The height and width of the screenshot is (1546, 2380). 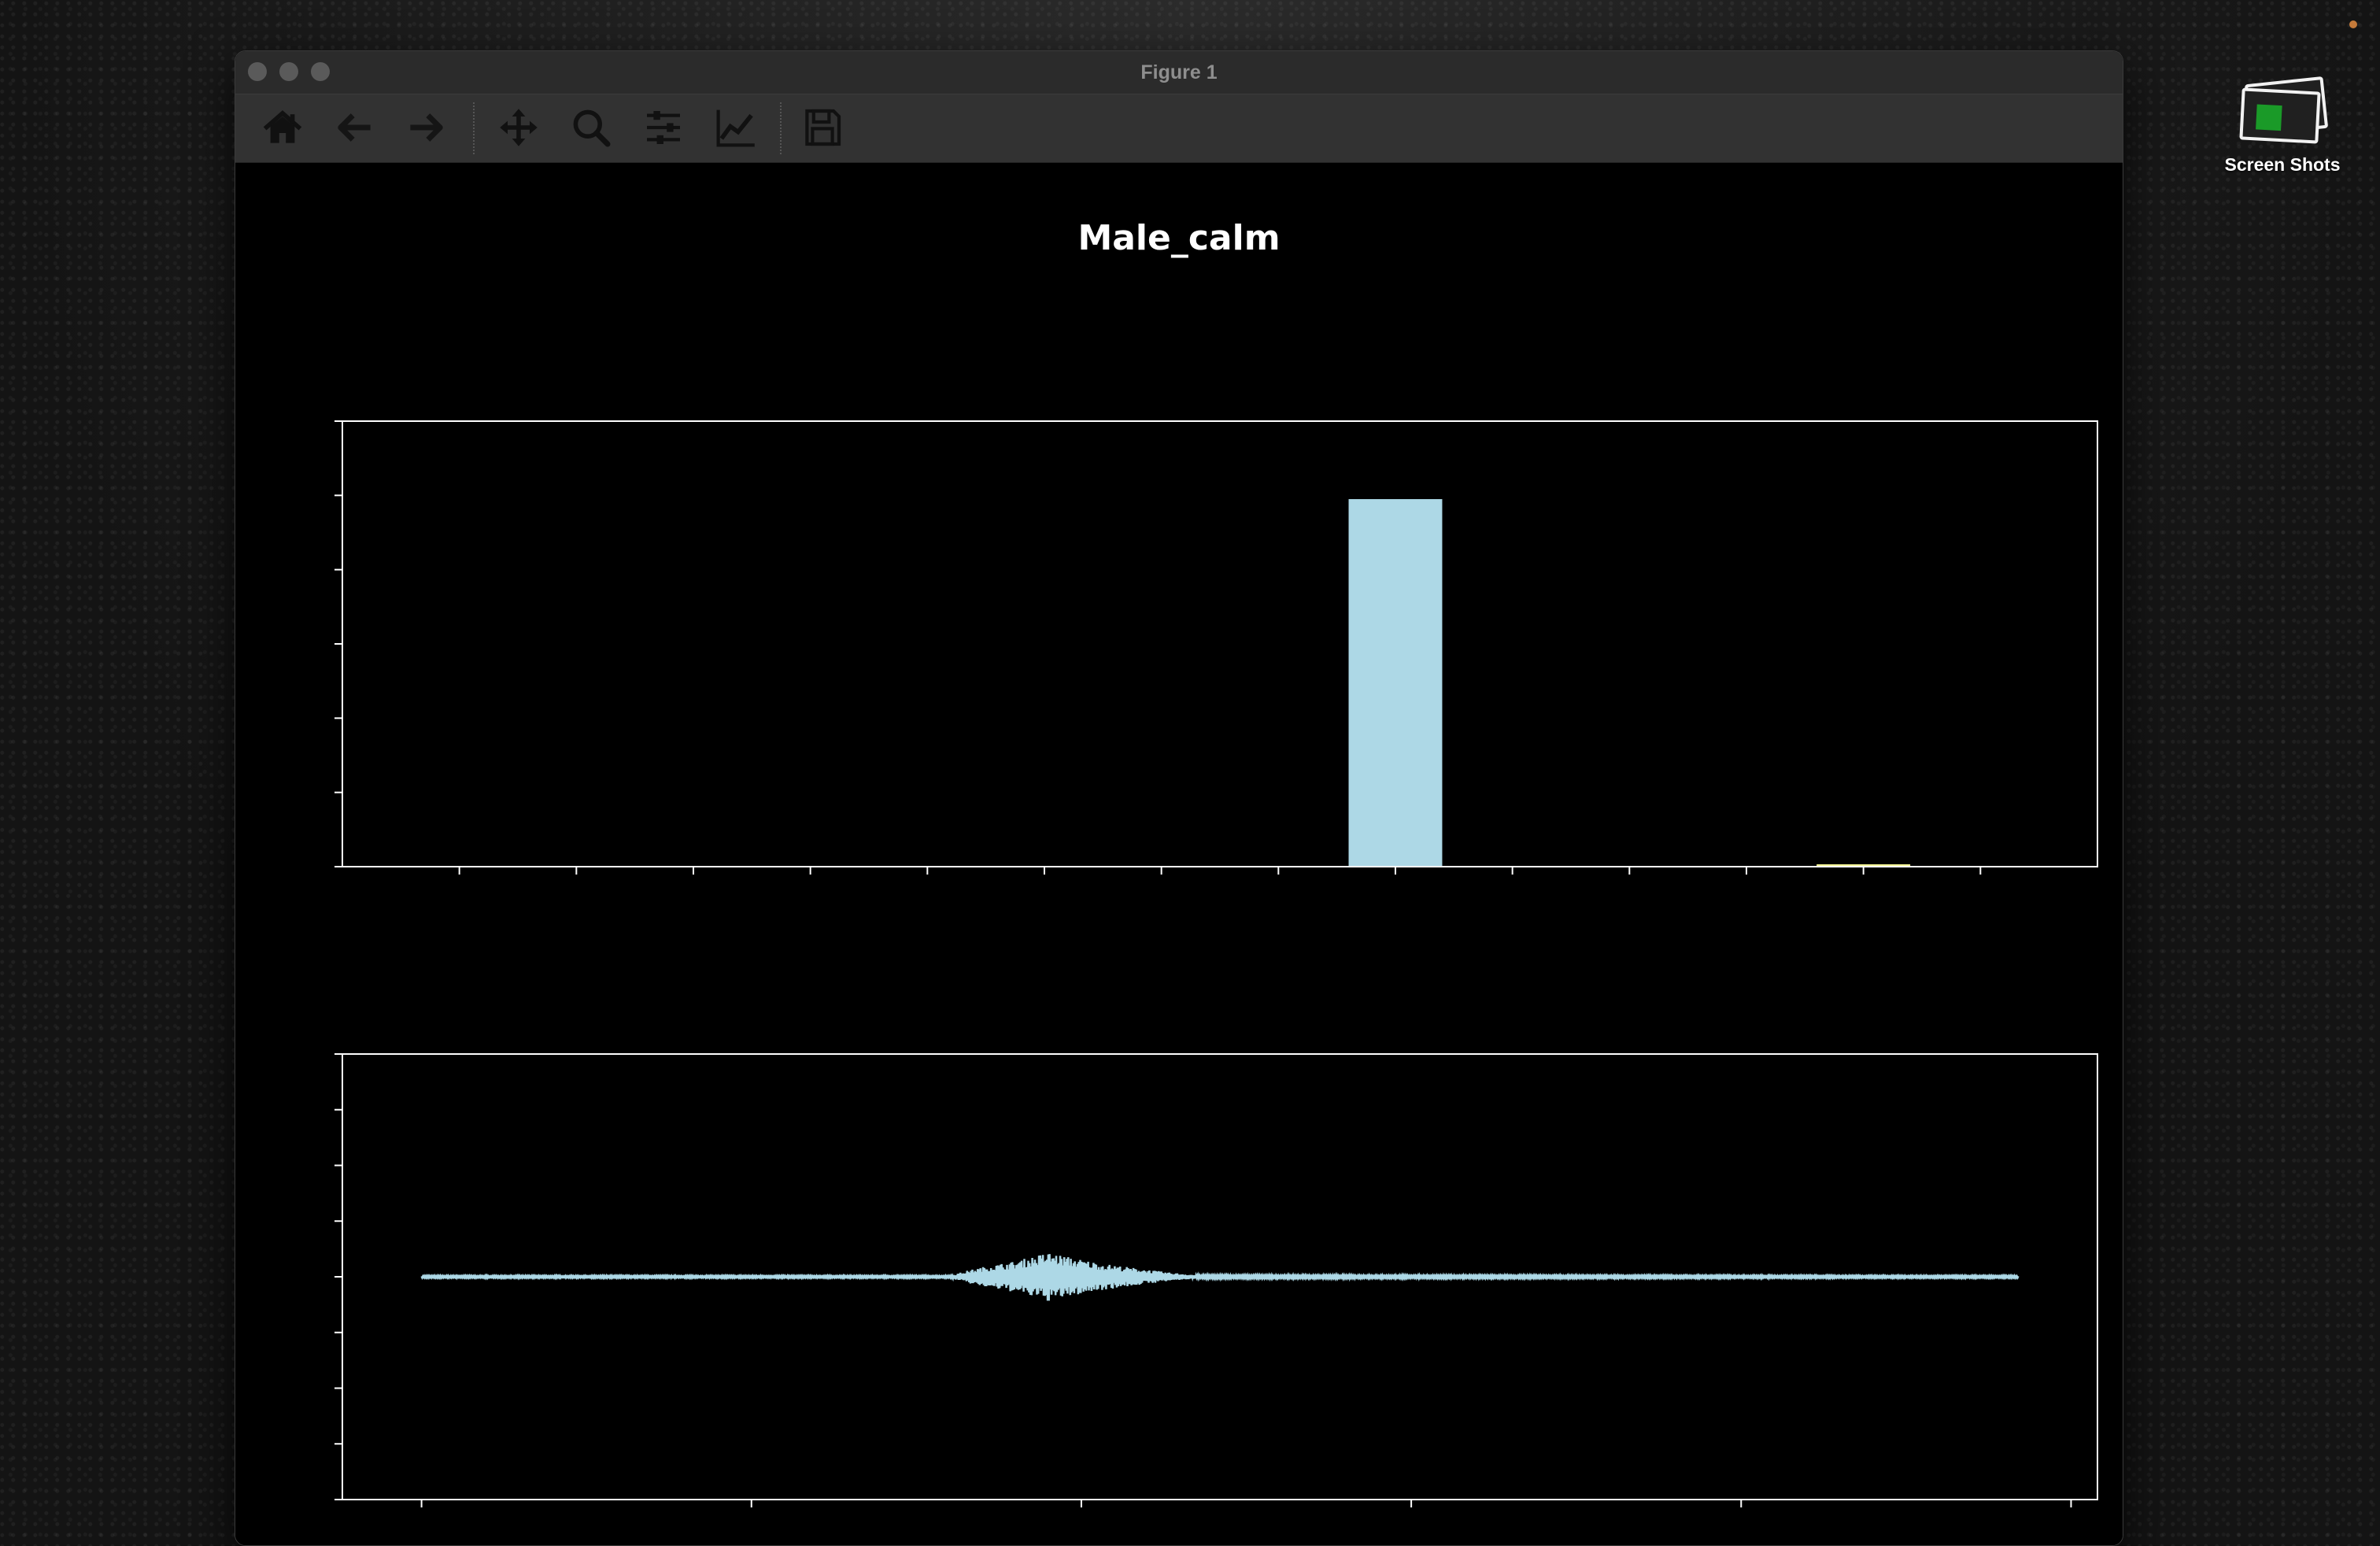 I want to click on status-dot, so click(x=2353, y=24).